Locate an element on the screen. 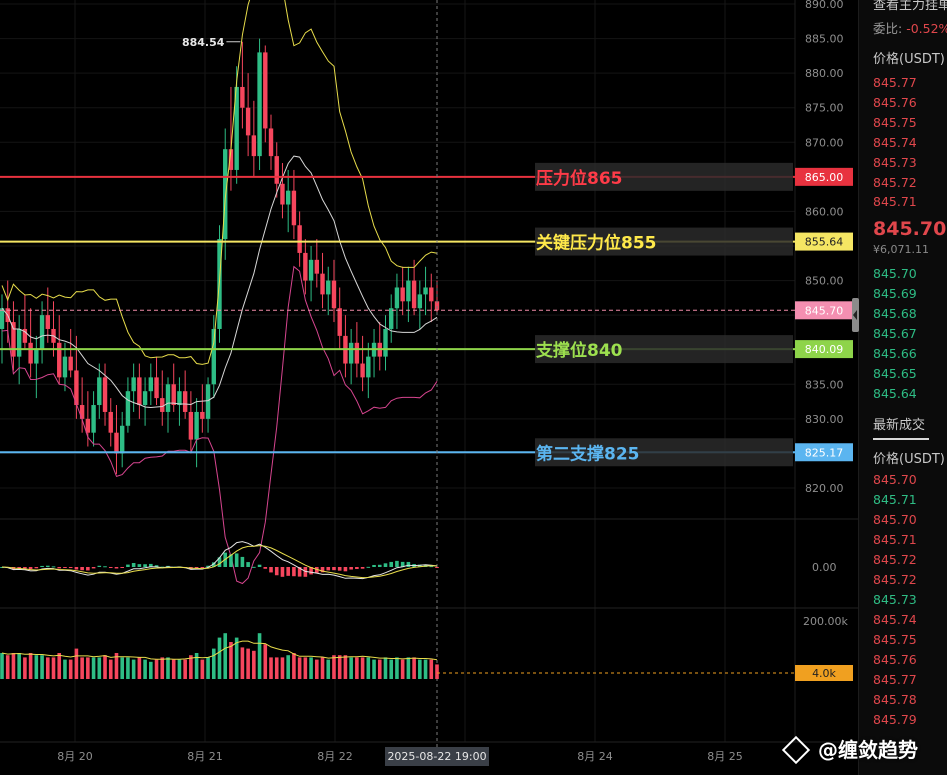  bid-row: 845.64 is located at coordinates (895, 393).